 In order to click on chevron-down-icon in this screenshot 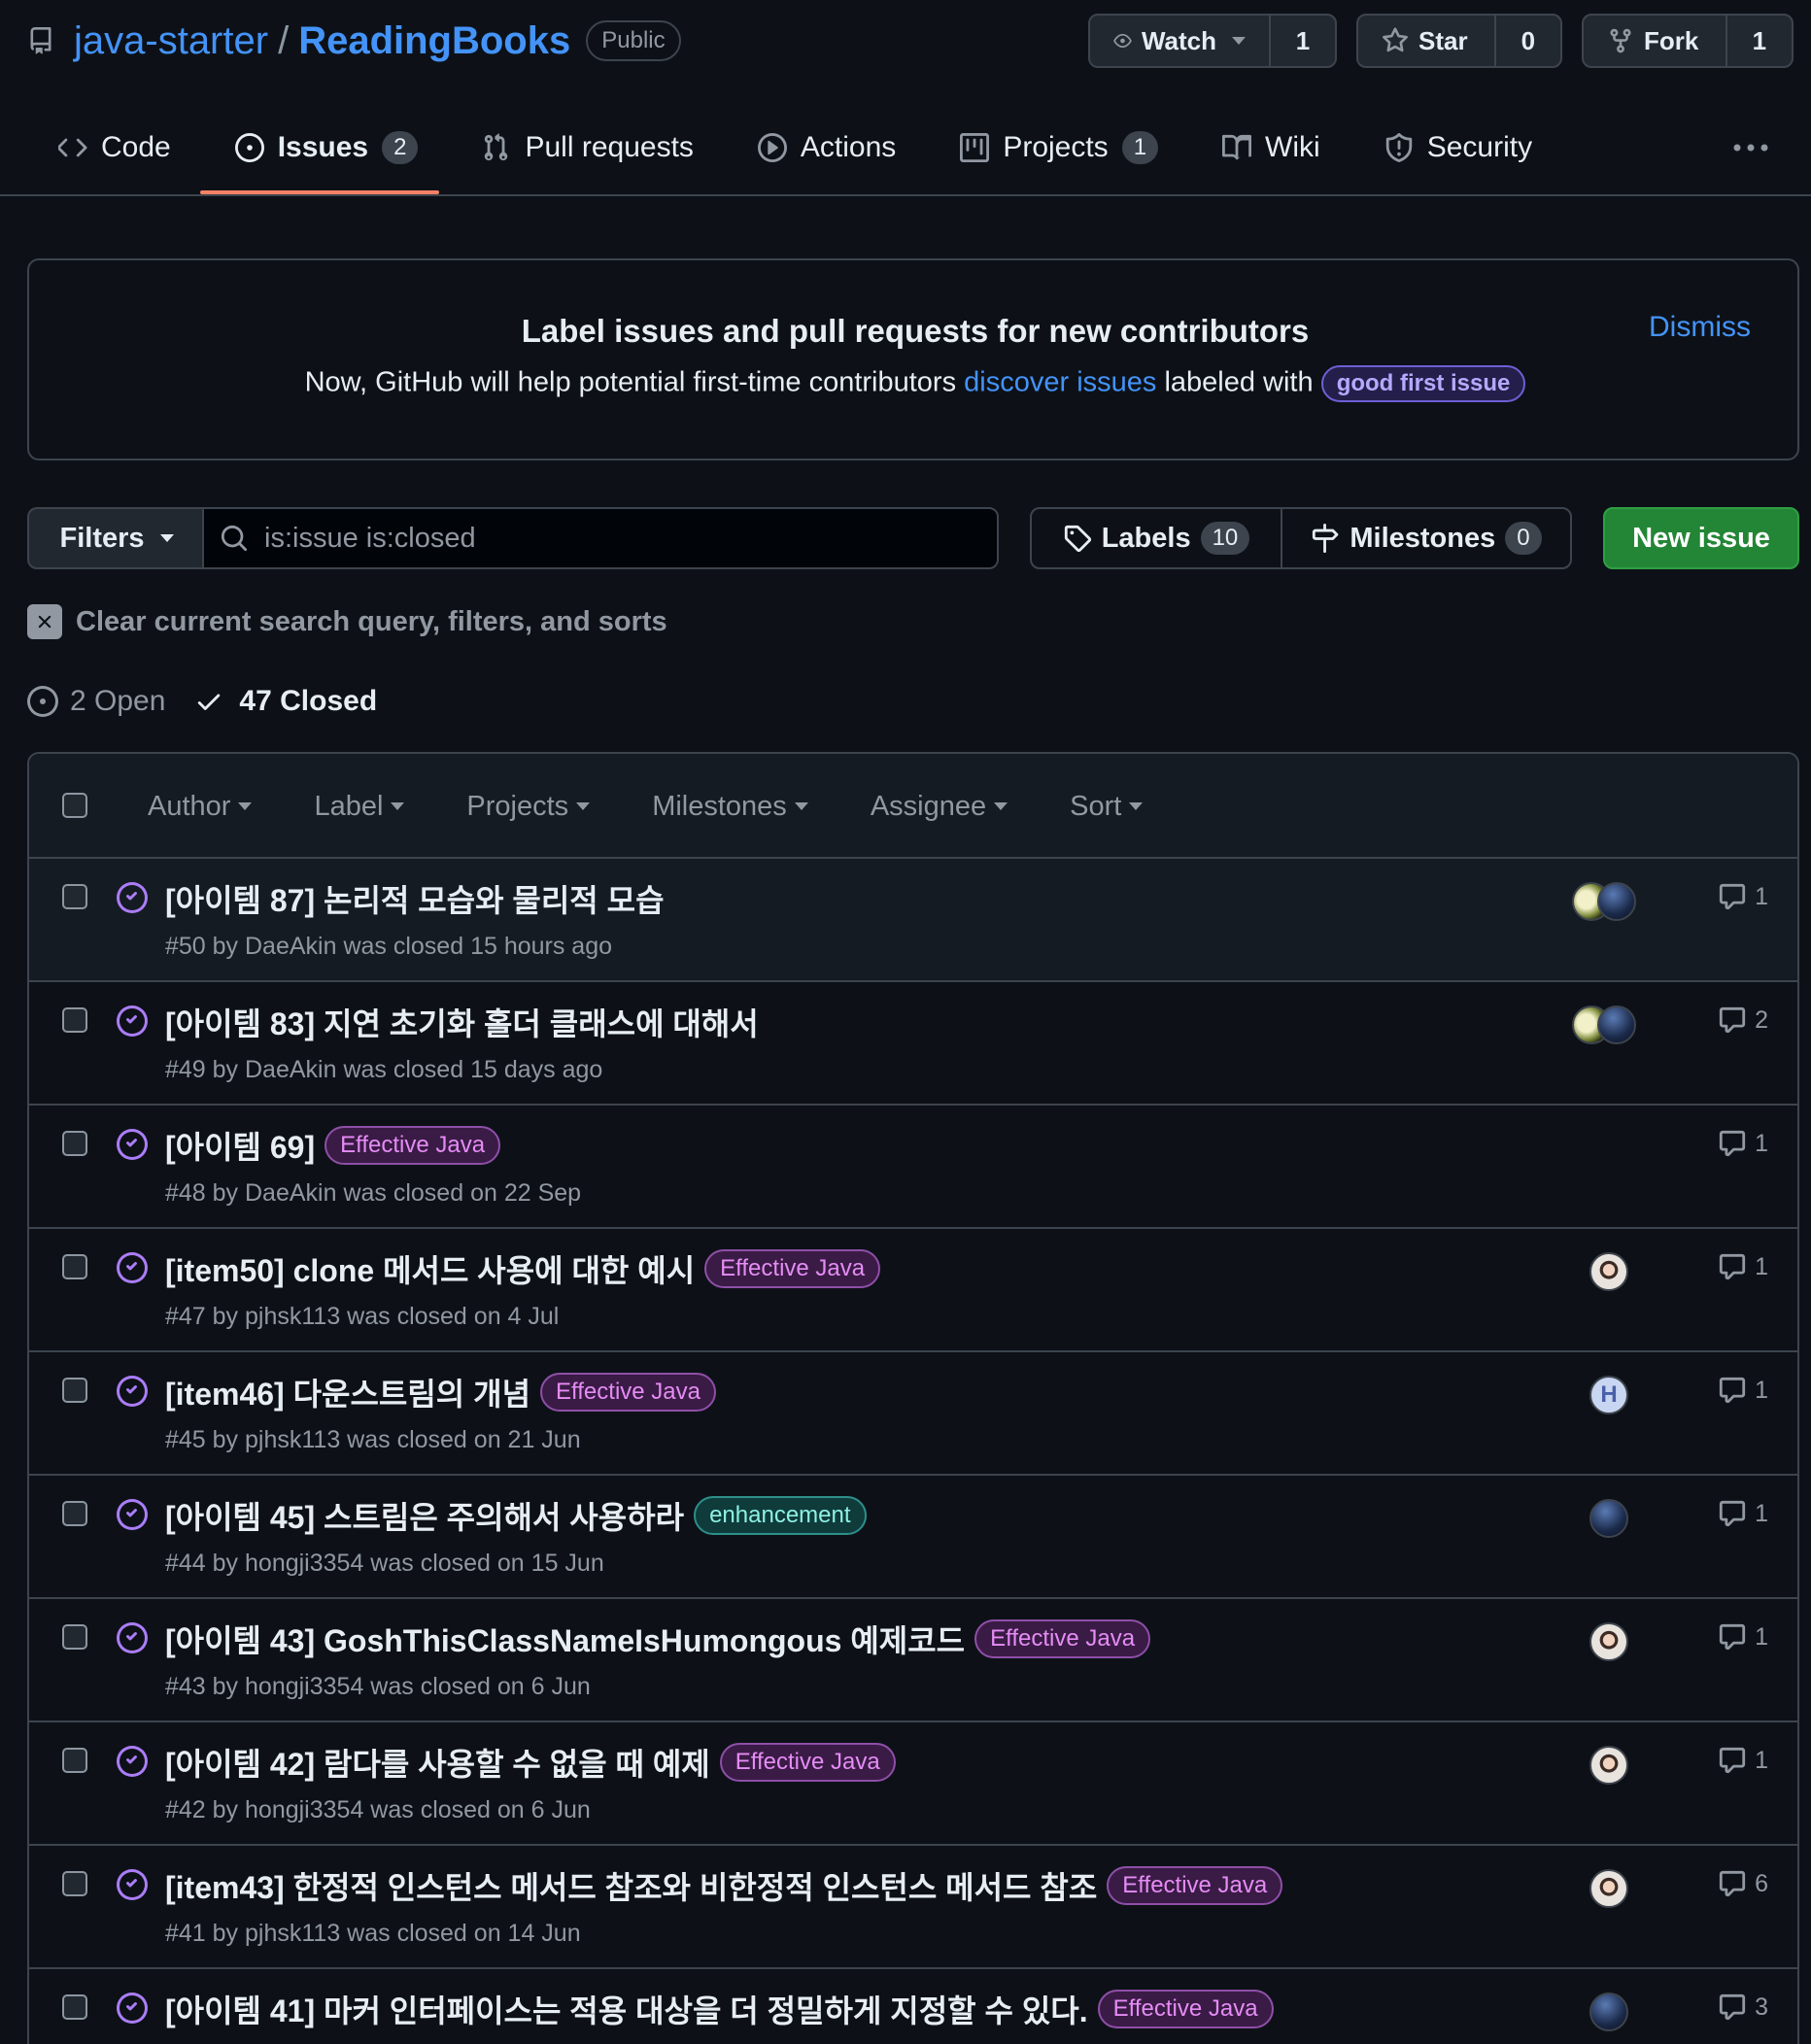, I will do `click(1001, 806)`.